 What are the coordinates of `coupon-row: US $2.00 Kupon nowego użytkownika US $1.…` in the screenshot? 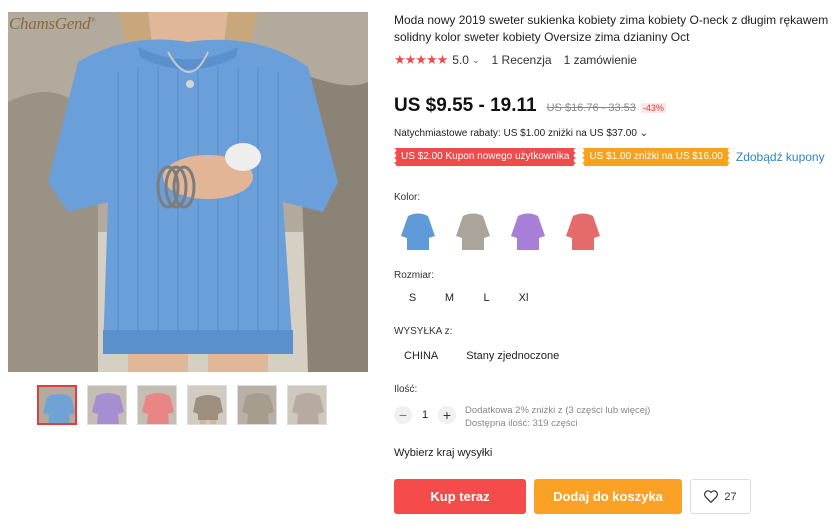 It's located at (609, 157).